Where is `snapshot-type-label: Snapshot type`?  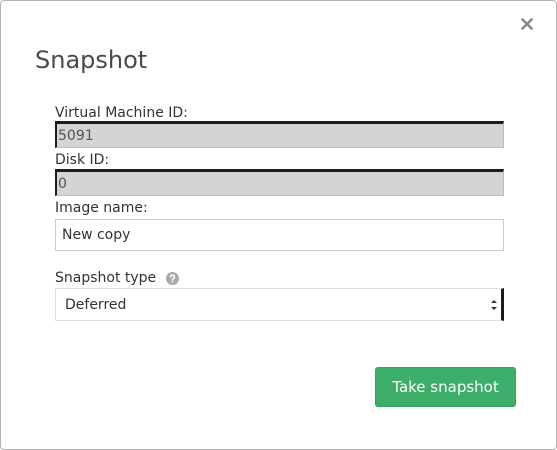 snapshot-type-label: Snapshot type is located at coordinates (106, 278).